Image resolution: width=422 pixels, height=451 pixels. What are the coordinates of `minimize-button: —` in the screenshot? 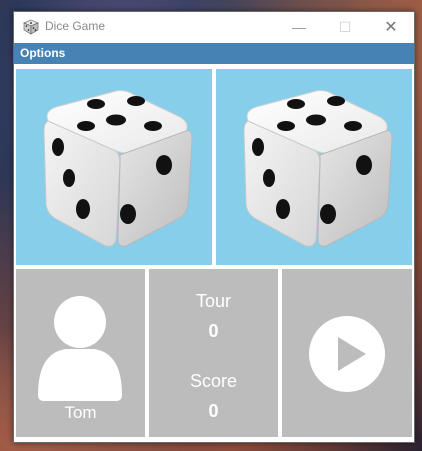 It's located at (299, 27).